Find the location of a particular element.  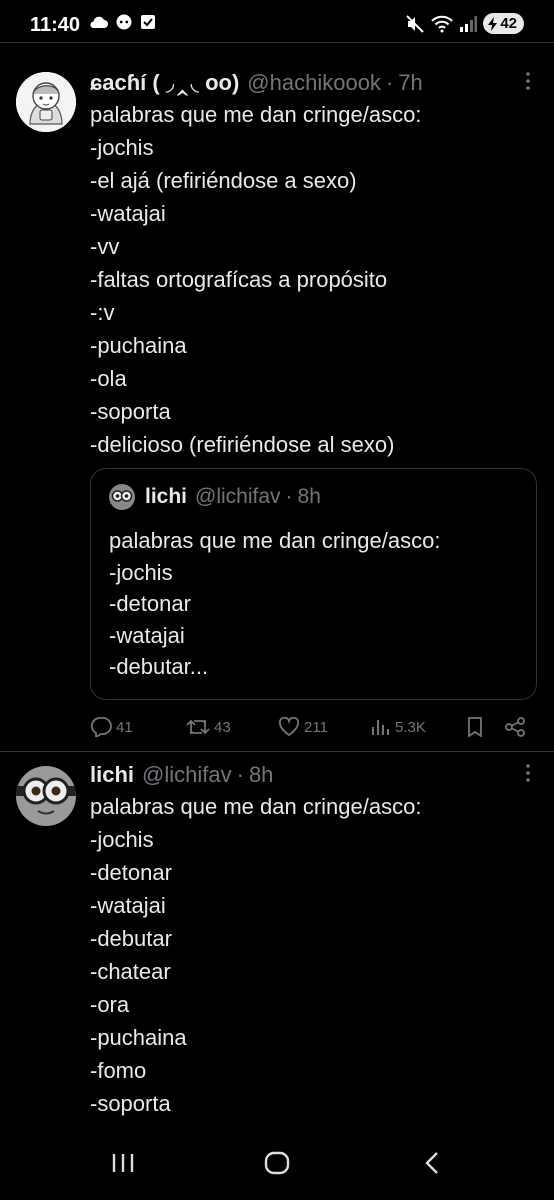

quote-avatar-image is located at coordinates (122, 497).